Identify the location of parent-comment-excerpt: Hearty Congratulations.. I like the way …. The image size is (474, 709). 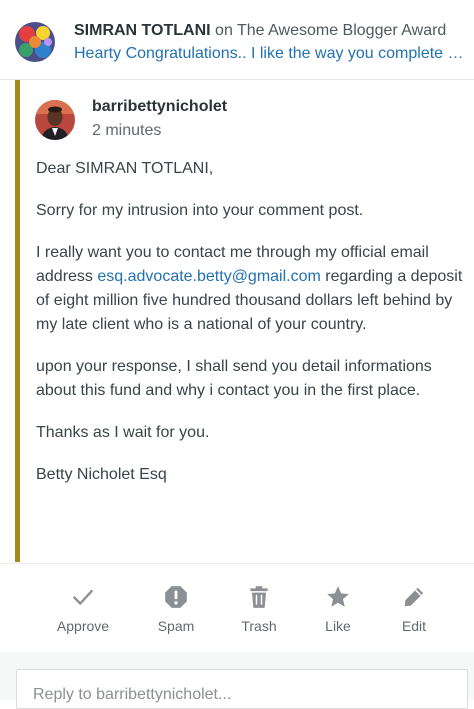
(270, 54).